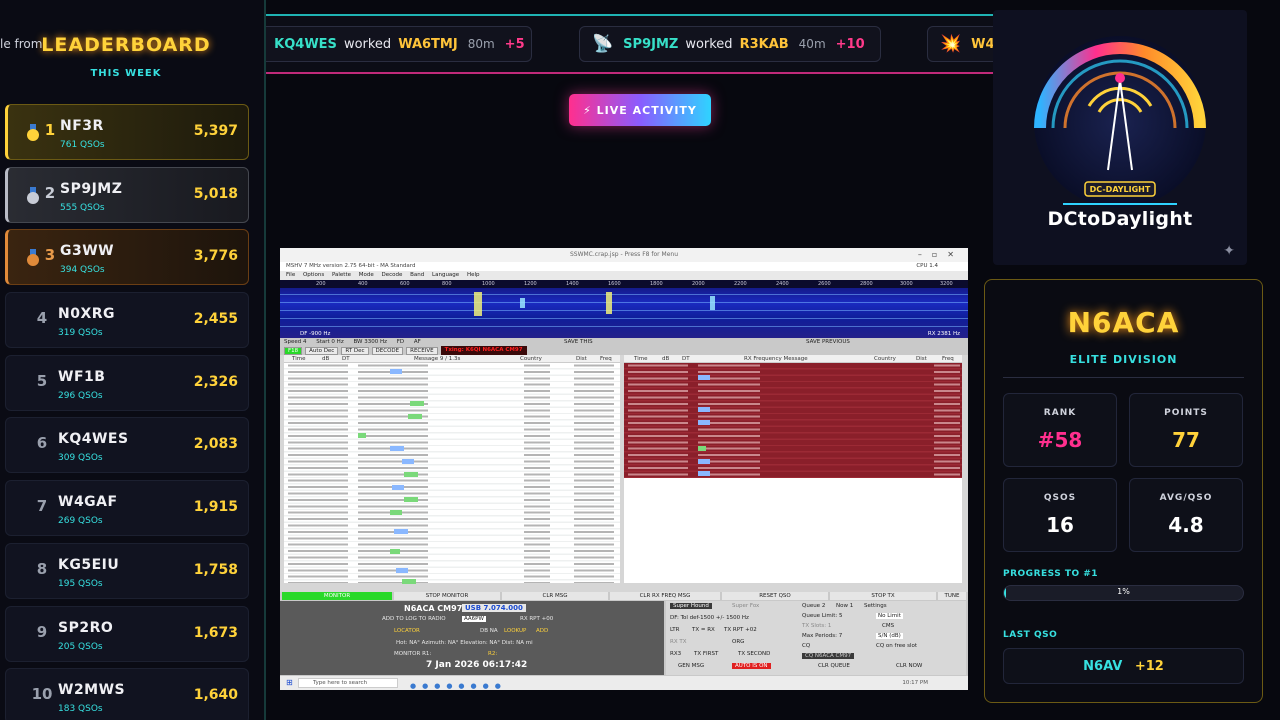  Describe the element at coordinates (293, 350) in the screenshot. I see `f18-button: F18` at that location.